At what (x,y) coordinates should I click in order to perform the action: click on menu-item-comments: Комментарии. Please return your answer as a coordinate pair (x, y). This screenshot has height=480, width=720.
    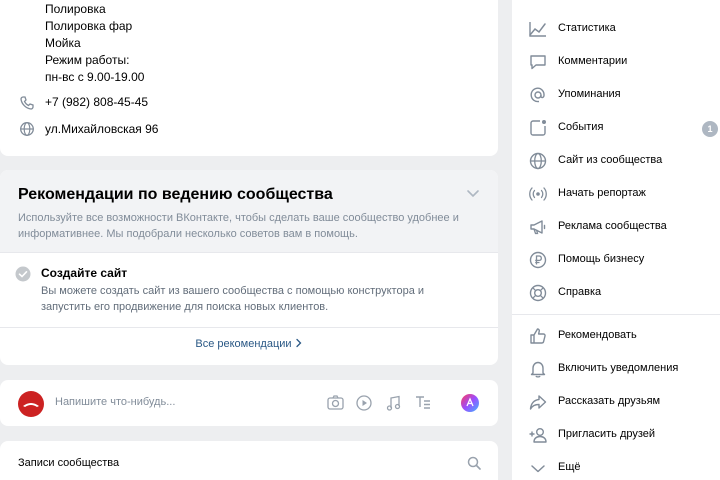
    Looking at the image, I should click on (616, 62).